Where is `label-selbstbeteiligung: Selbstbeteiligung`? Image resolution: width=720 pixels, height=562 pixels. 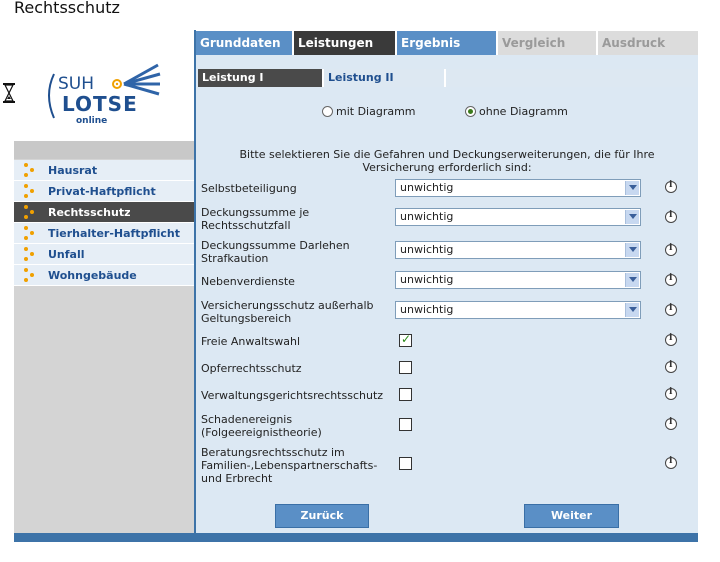 label-selbstbeteiligung: Selbstbeteiligung is located at coordinates (249, 188).